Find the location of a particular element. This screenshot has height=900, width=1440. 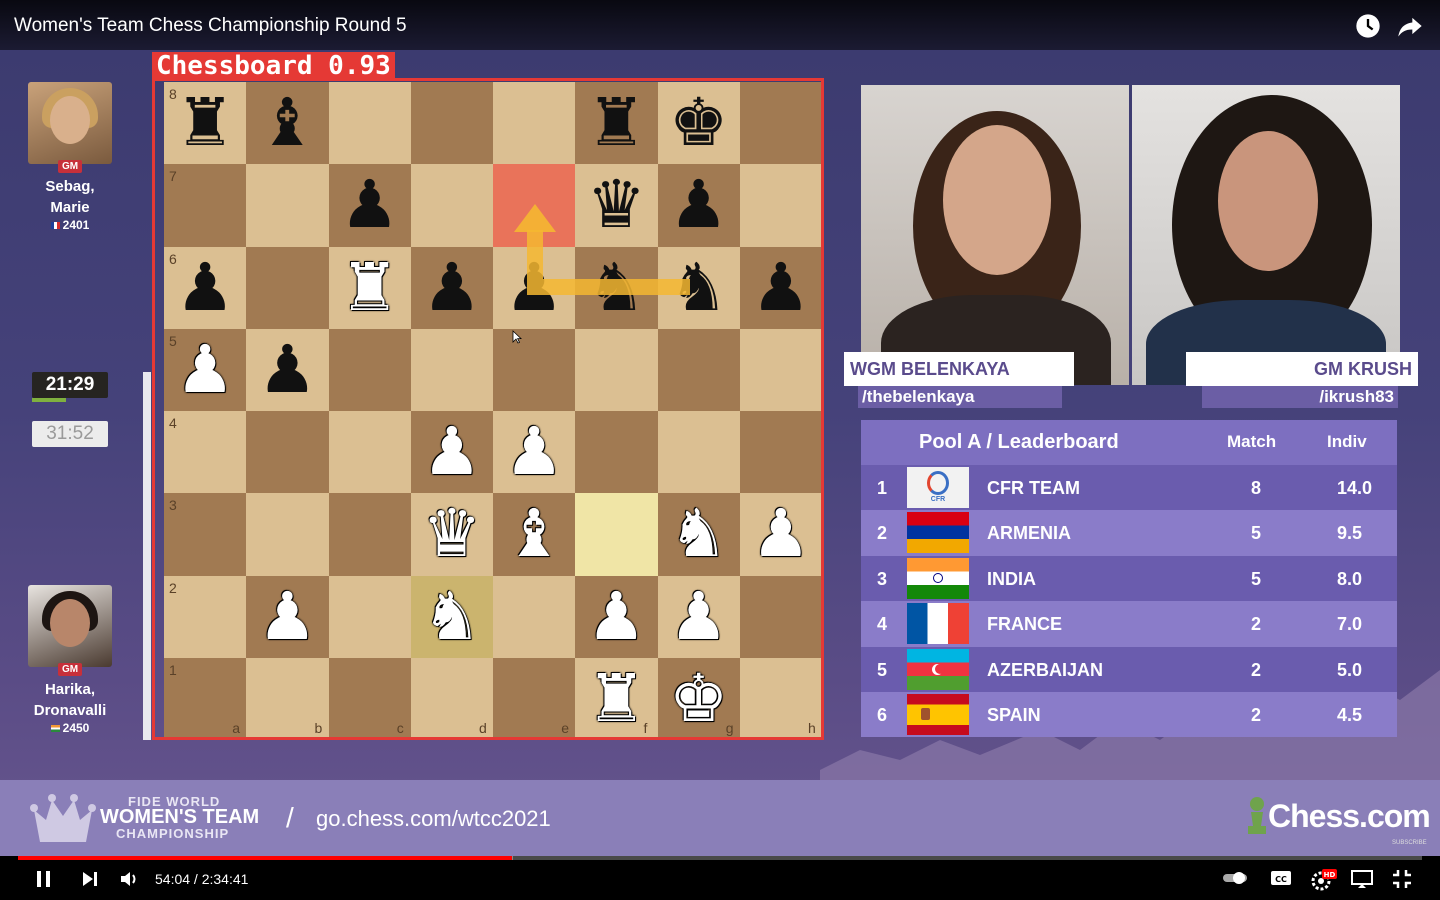

leaderboard-header: Pool A / Leaderboard Match Indiv is located at coordinates (1129, 442).